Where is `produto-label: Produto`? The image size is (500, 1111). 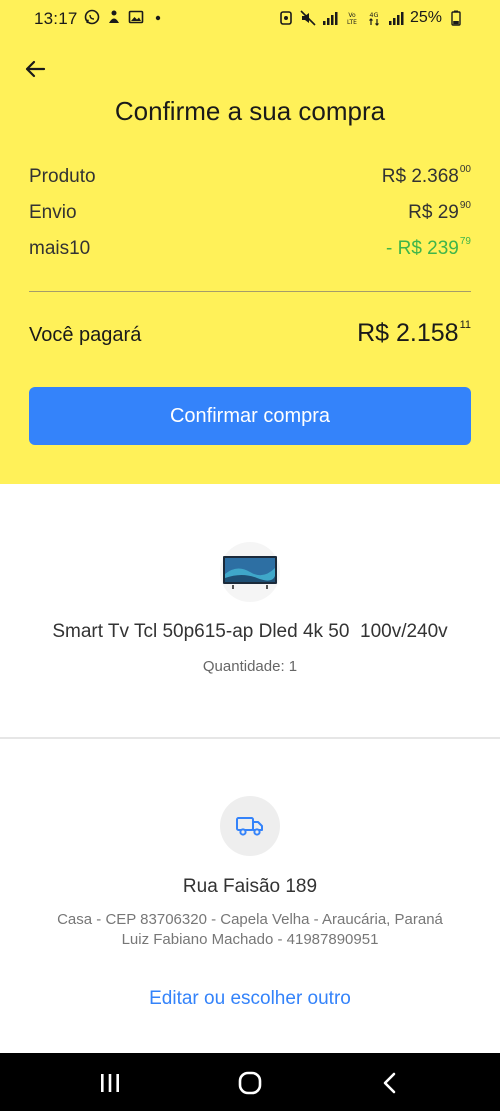 produto-label: Produto is located at coordinates (62, 176).